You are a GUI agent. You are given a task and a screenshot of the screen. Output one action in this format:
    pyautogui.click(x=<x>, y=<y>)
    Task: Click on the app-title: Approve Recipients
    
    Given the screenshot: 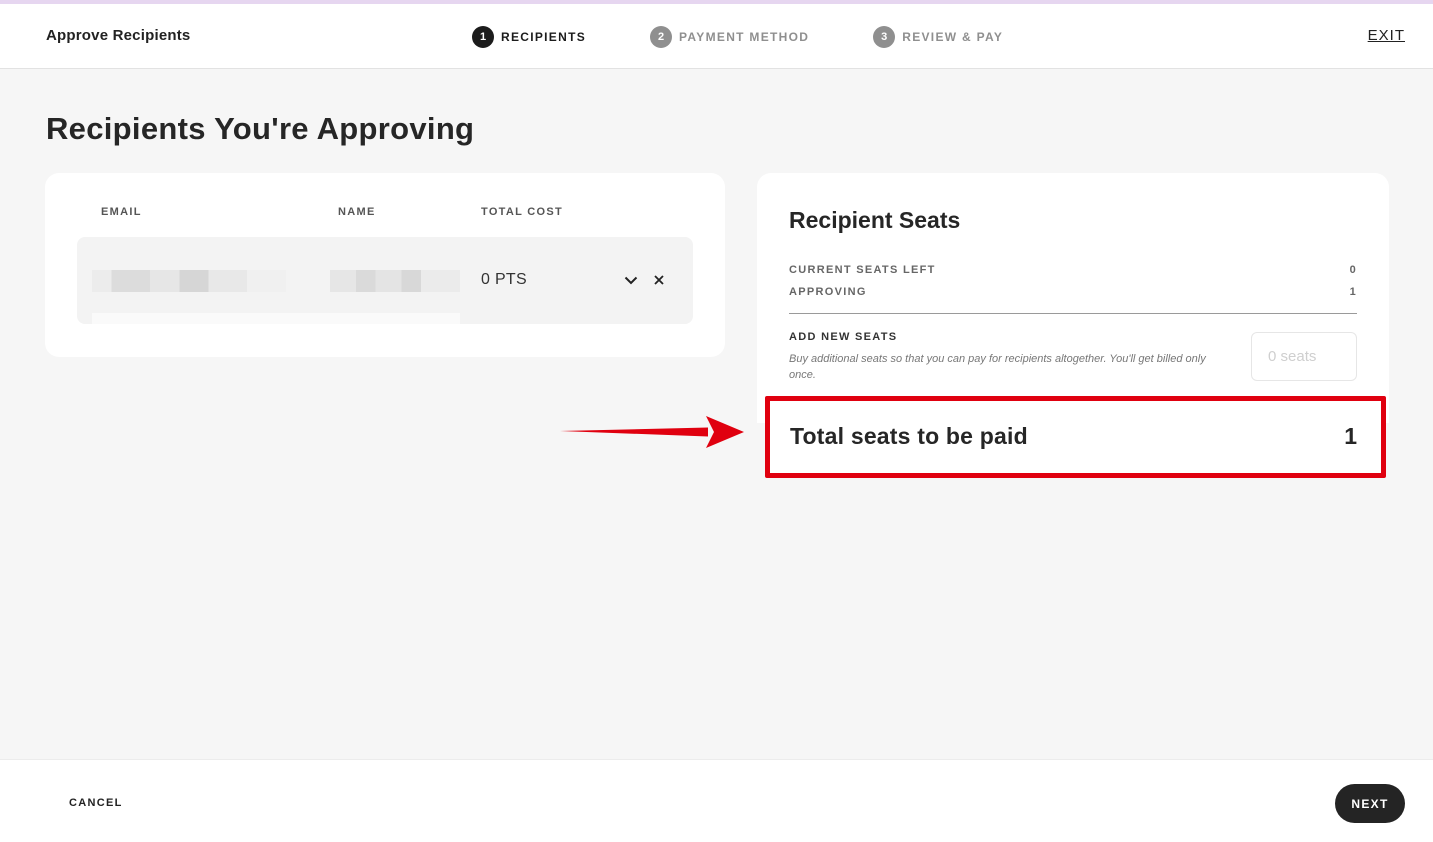 What is the action you would take?
    pyautogui.click(x=118, y=35)
    